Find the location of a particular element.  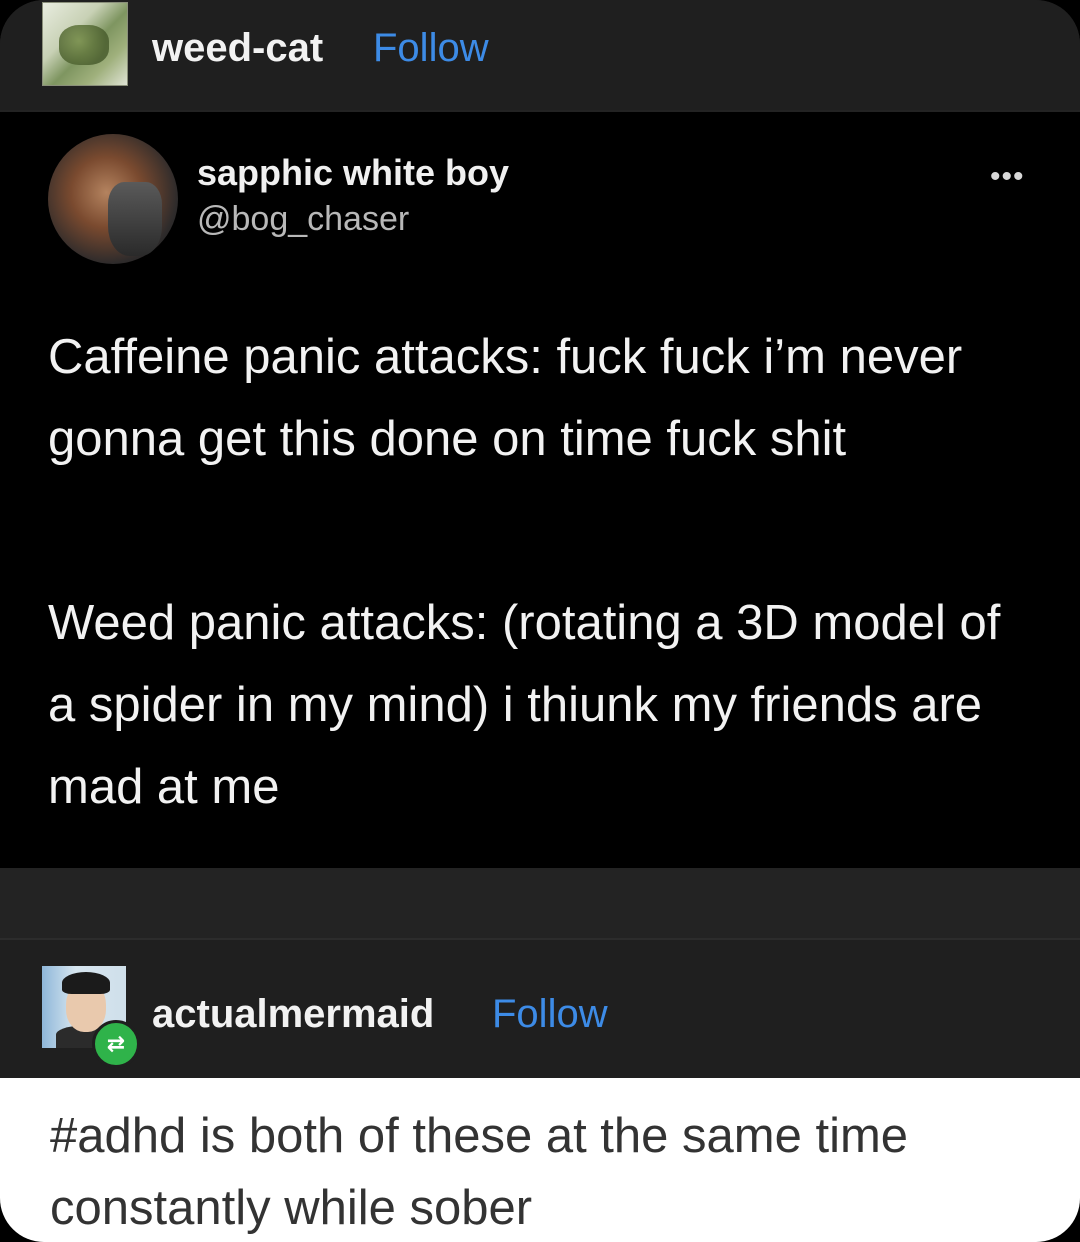

reblog-header: weed-cat Follow is located at coordinates (540, 55).